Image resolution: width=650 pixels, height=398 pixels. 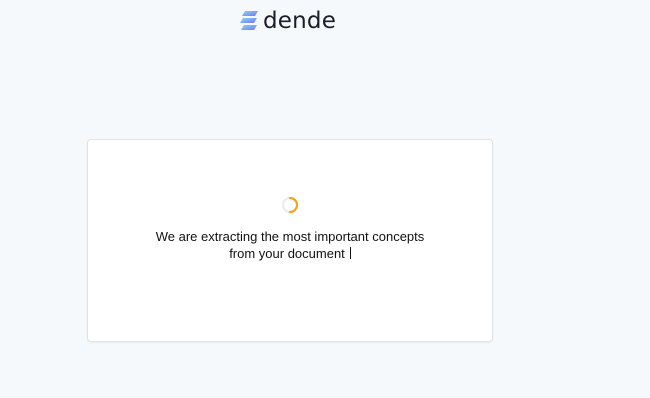 I want to click on status-message-line-2: from your document, so click(x=290, y=253).